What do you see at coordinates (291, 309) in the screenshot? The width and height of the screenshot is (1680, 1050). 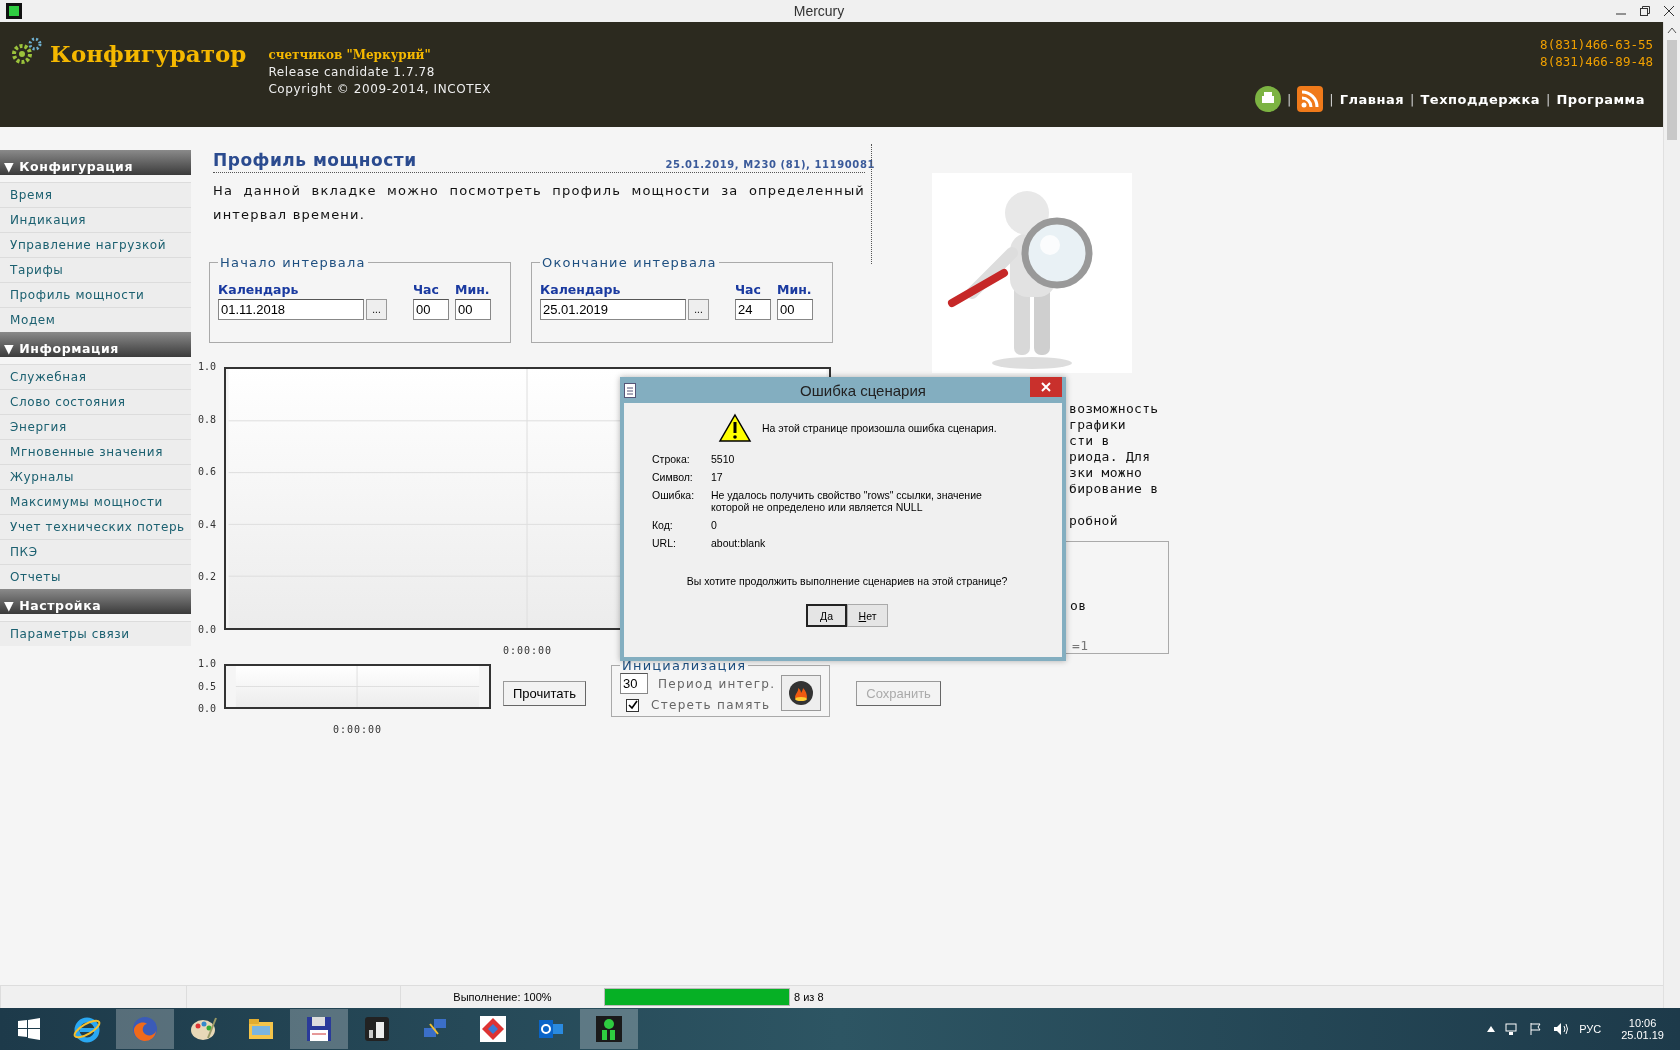 I see `date-field: 01.11.2018` at bounding box center [291, 309].